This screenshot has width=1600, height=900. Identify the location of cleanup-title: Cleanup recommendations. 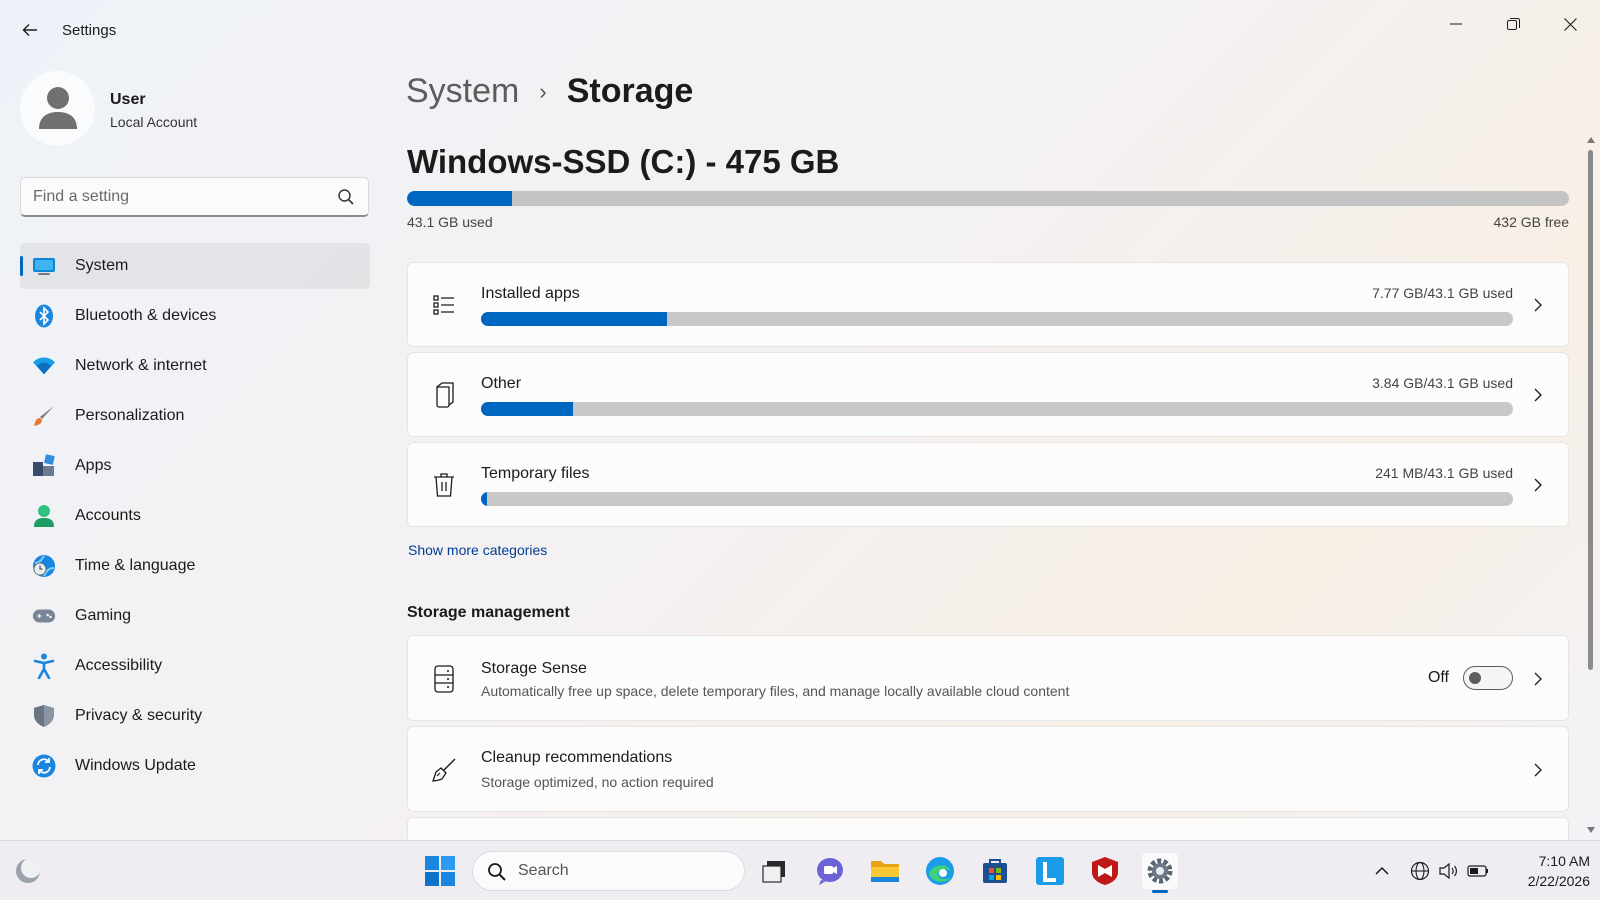
(577, 757).